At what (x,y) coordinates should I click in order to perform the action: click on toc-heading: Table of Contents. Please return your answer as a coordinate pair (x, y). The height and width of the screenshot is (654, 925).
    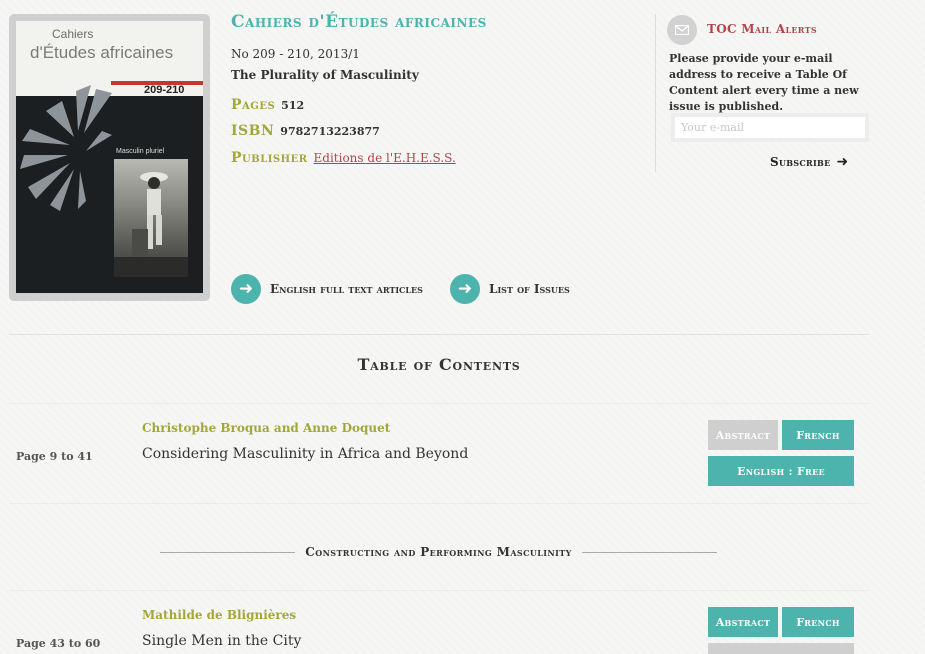
    Looking at the image, I should click on (439, 364).